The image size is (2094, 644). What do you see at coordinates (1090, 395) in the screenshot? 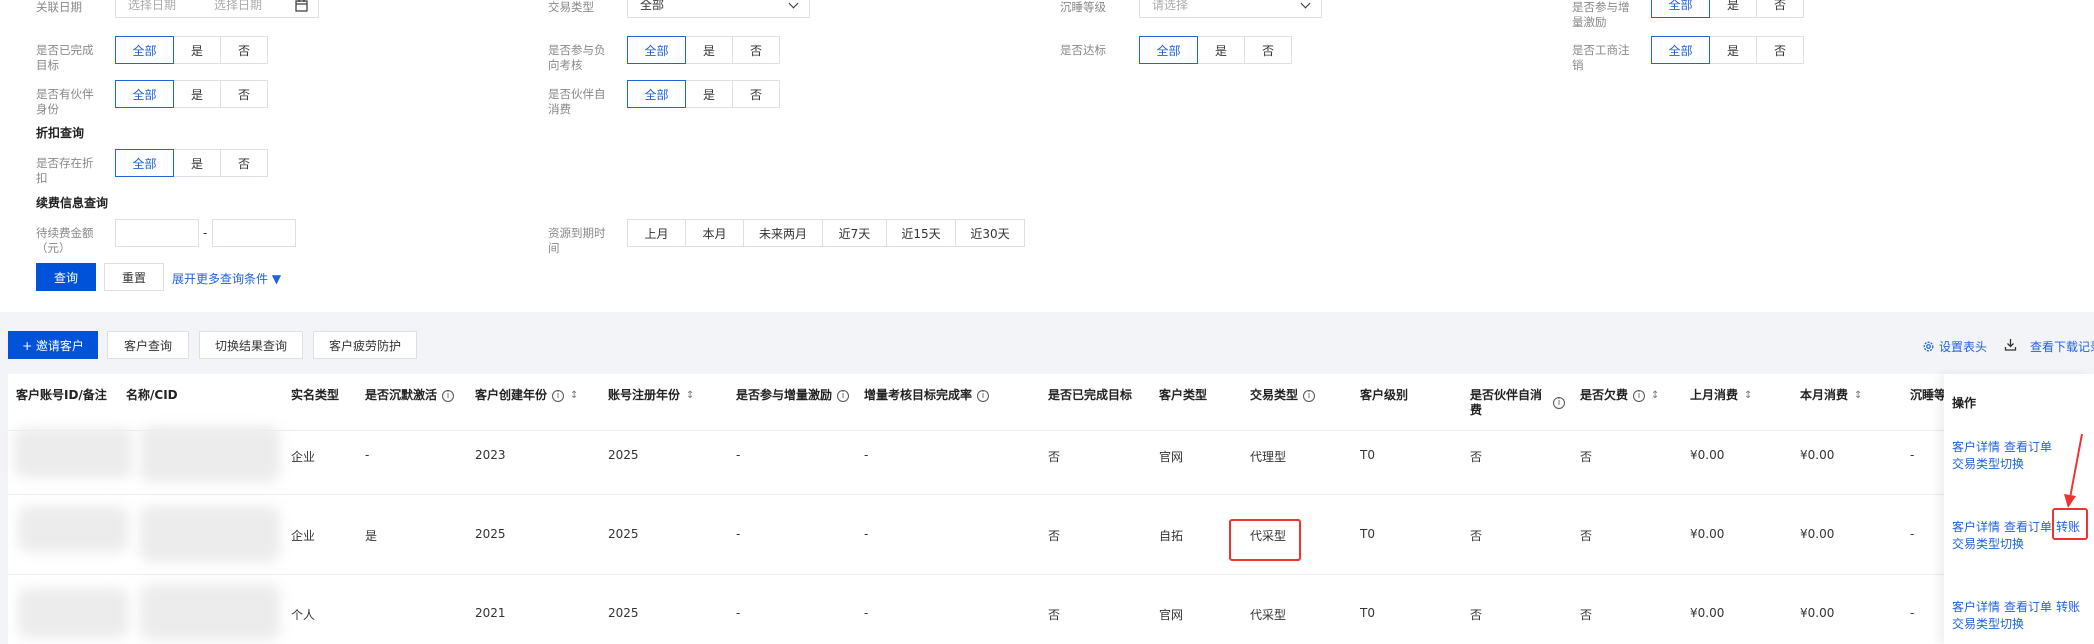
I see `column-header-goal: 是否已完成目标` at bounding box center [1090, 395].